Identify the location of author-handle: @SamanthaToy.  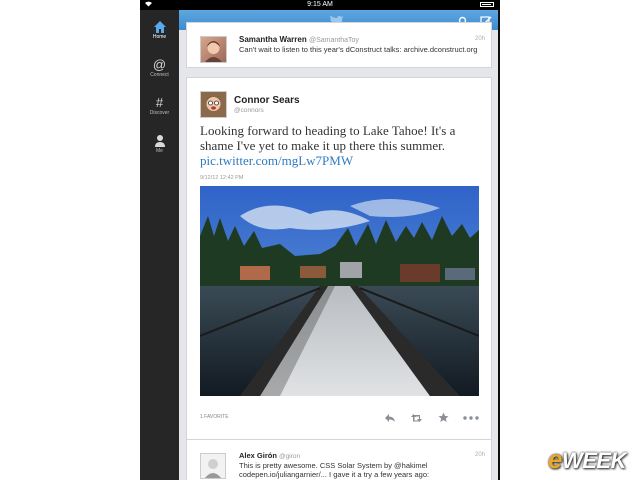
(333, 40).